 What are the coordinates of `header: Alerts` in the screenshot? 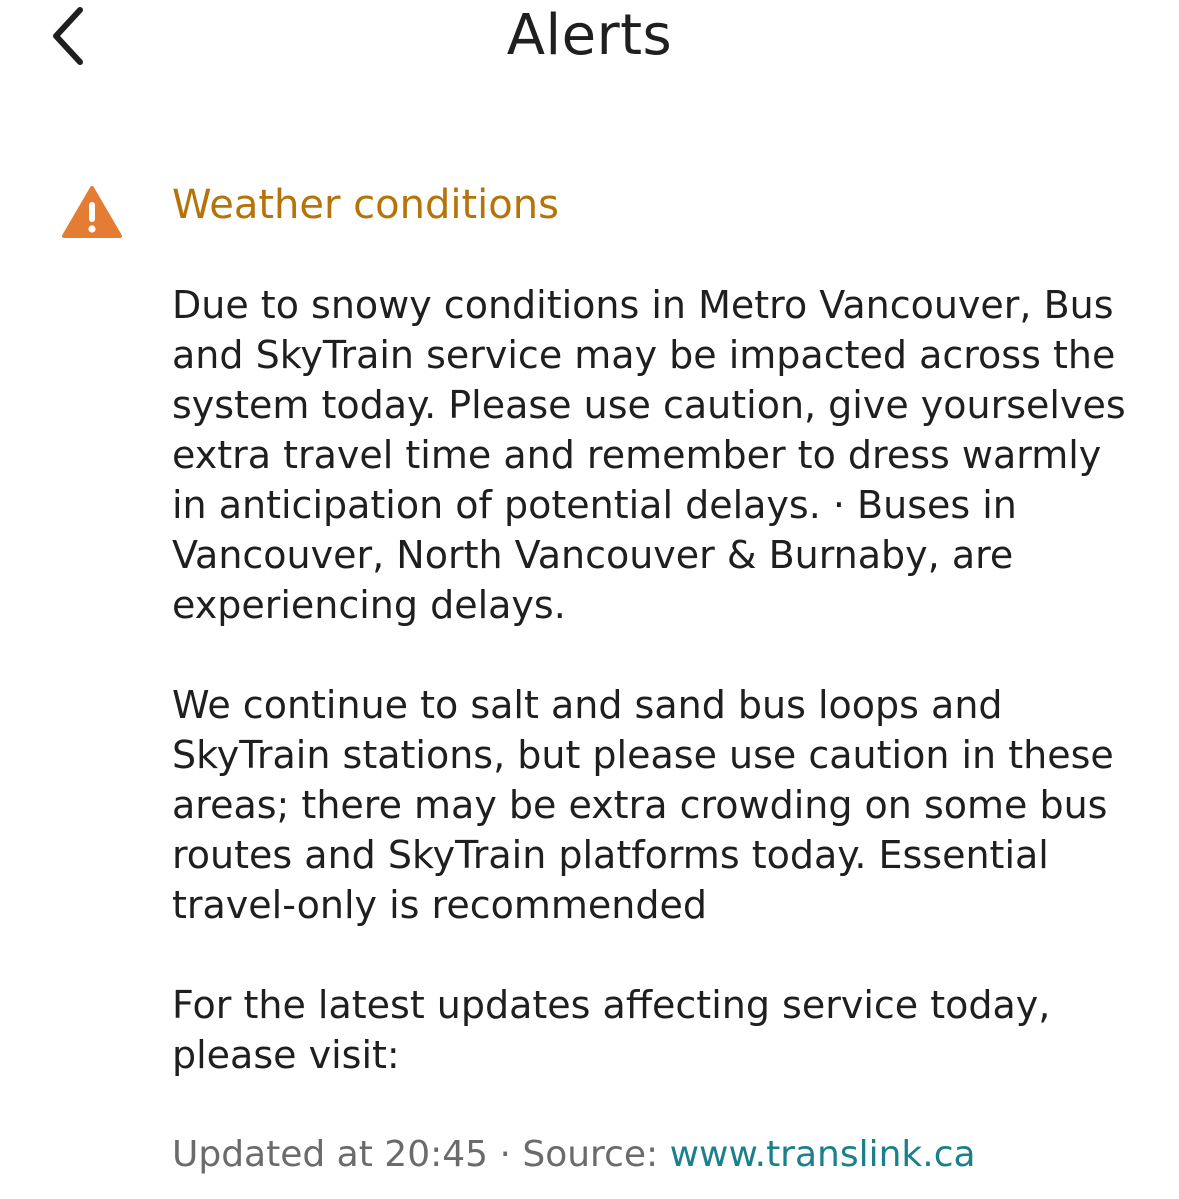 It's located at (589, 40).